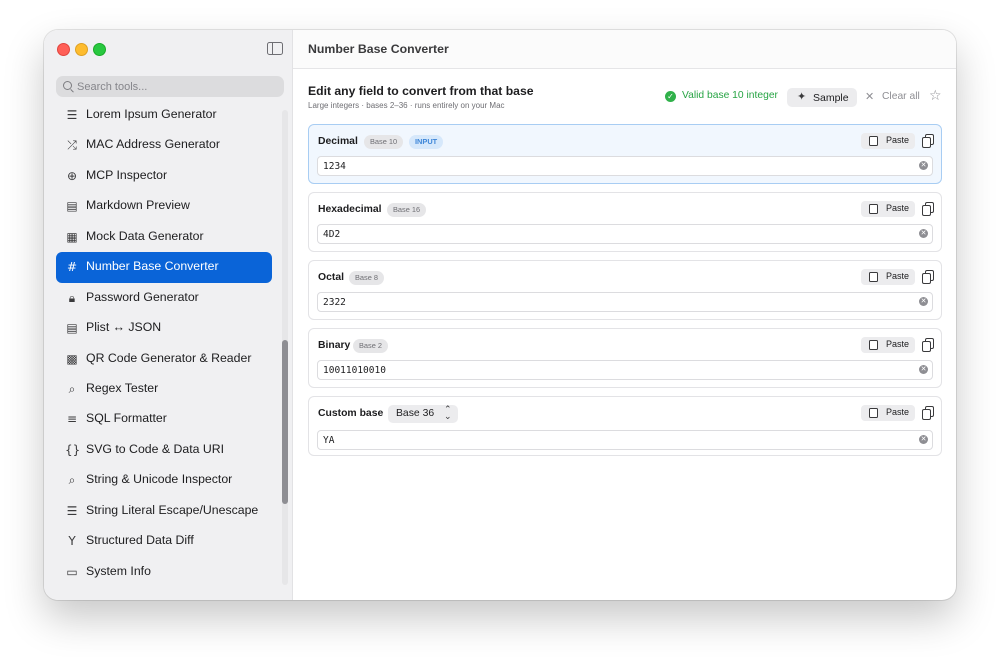 The width and height of the screenshot is (1000, 657). Describe the element at coordinates (901, 96) in the screenshot. I see `clear-all-label: Clear all` at that location.